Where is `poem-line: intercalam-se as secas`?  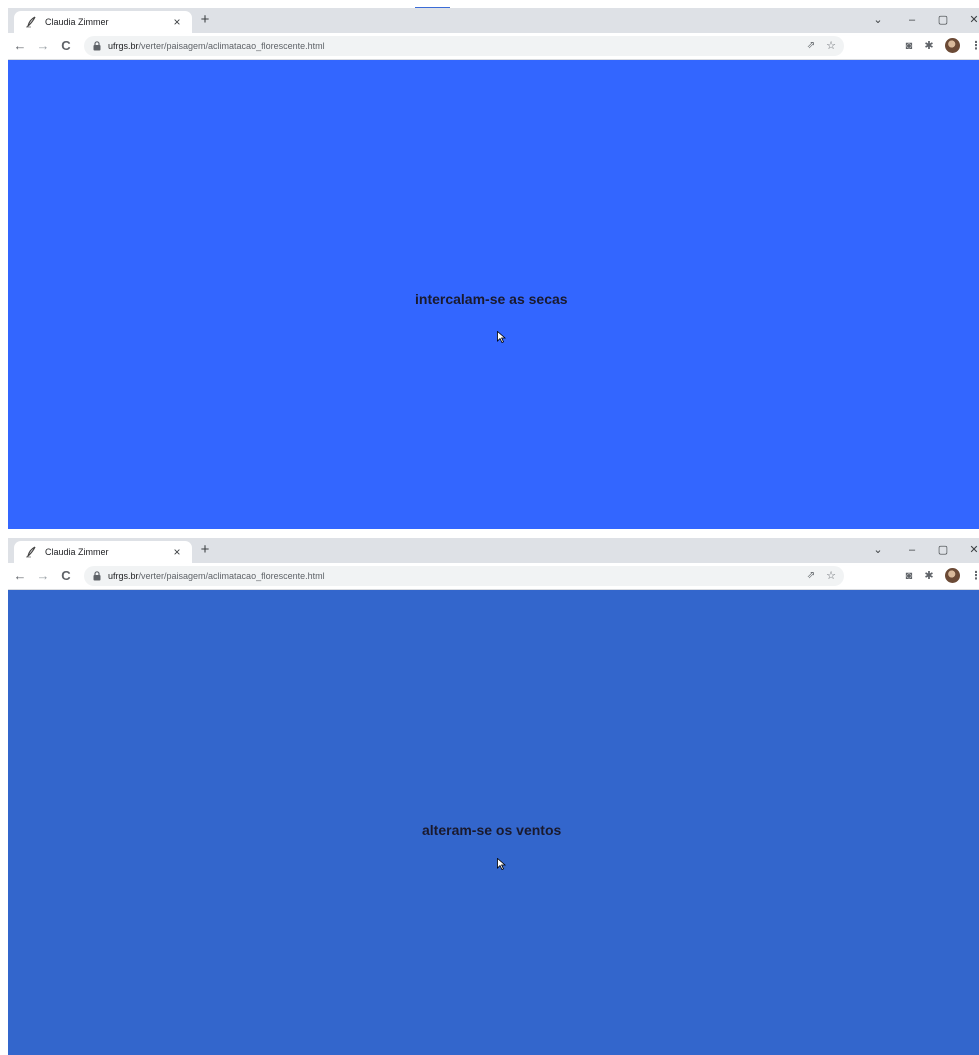 poem-line: intercalam-se as secas is located at coordinates (491, 299).